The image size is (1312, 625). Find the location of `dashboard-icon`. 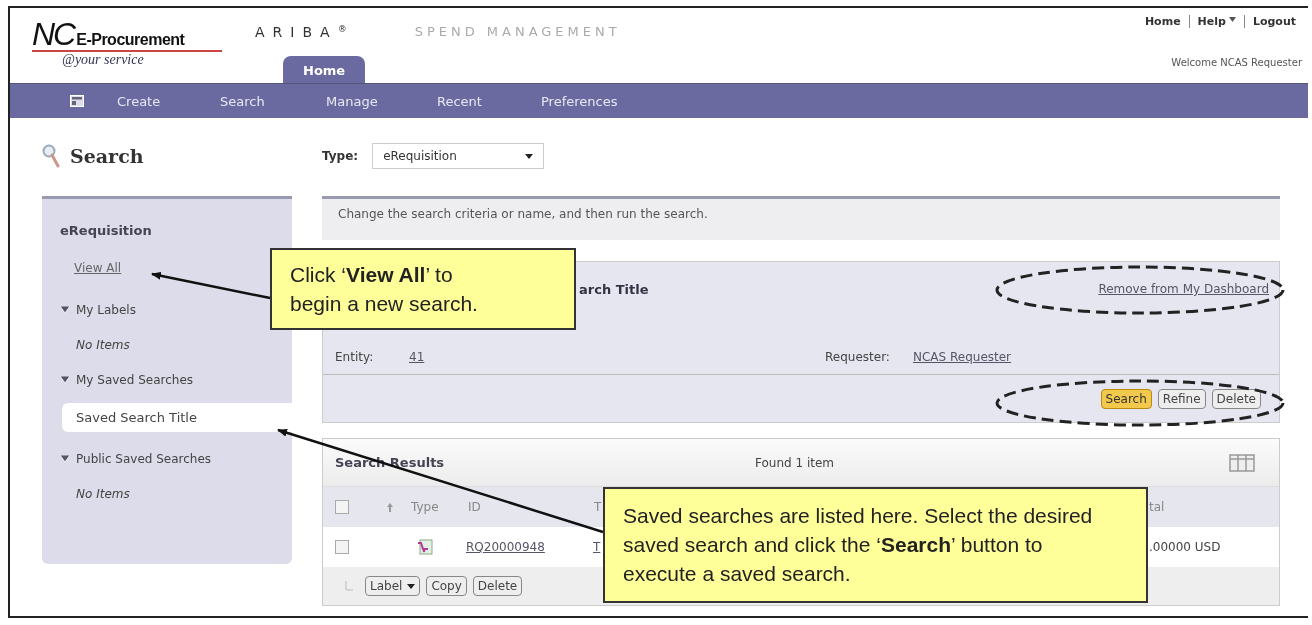

dashboard-icon is located at coordinates (77, 101).